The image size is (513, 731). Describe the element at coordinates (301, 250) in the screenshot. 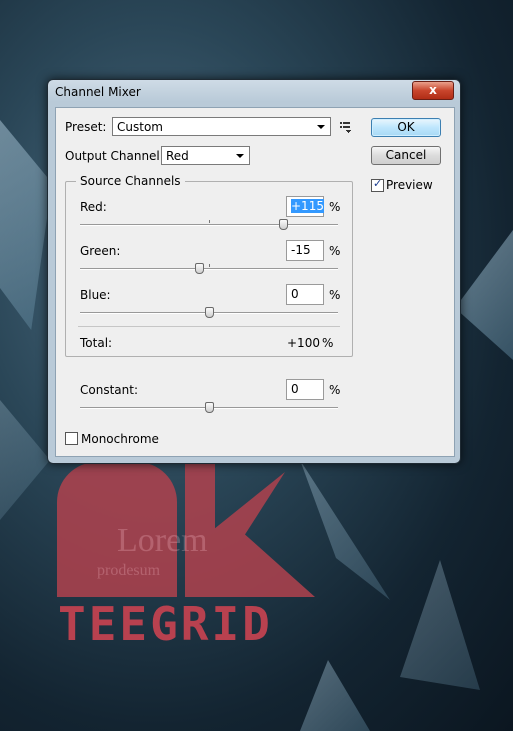

I see `green-value: -15` at that location.